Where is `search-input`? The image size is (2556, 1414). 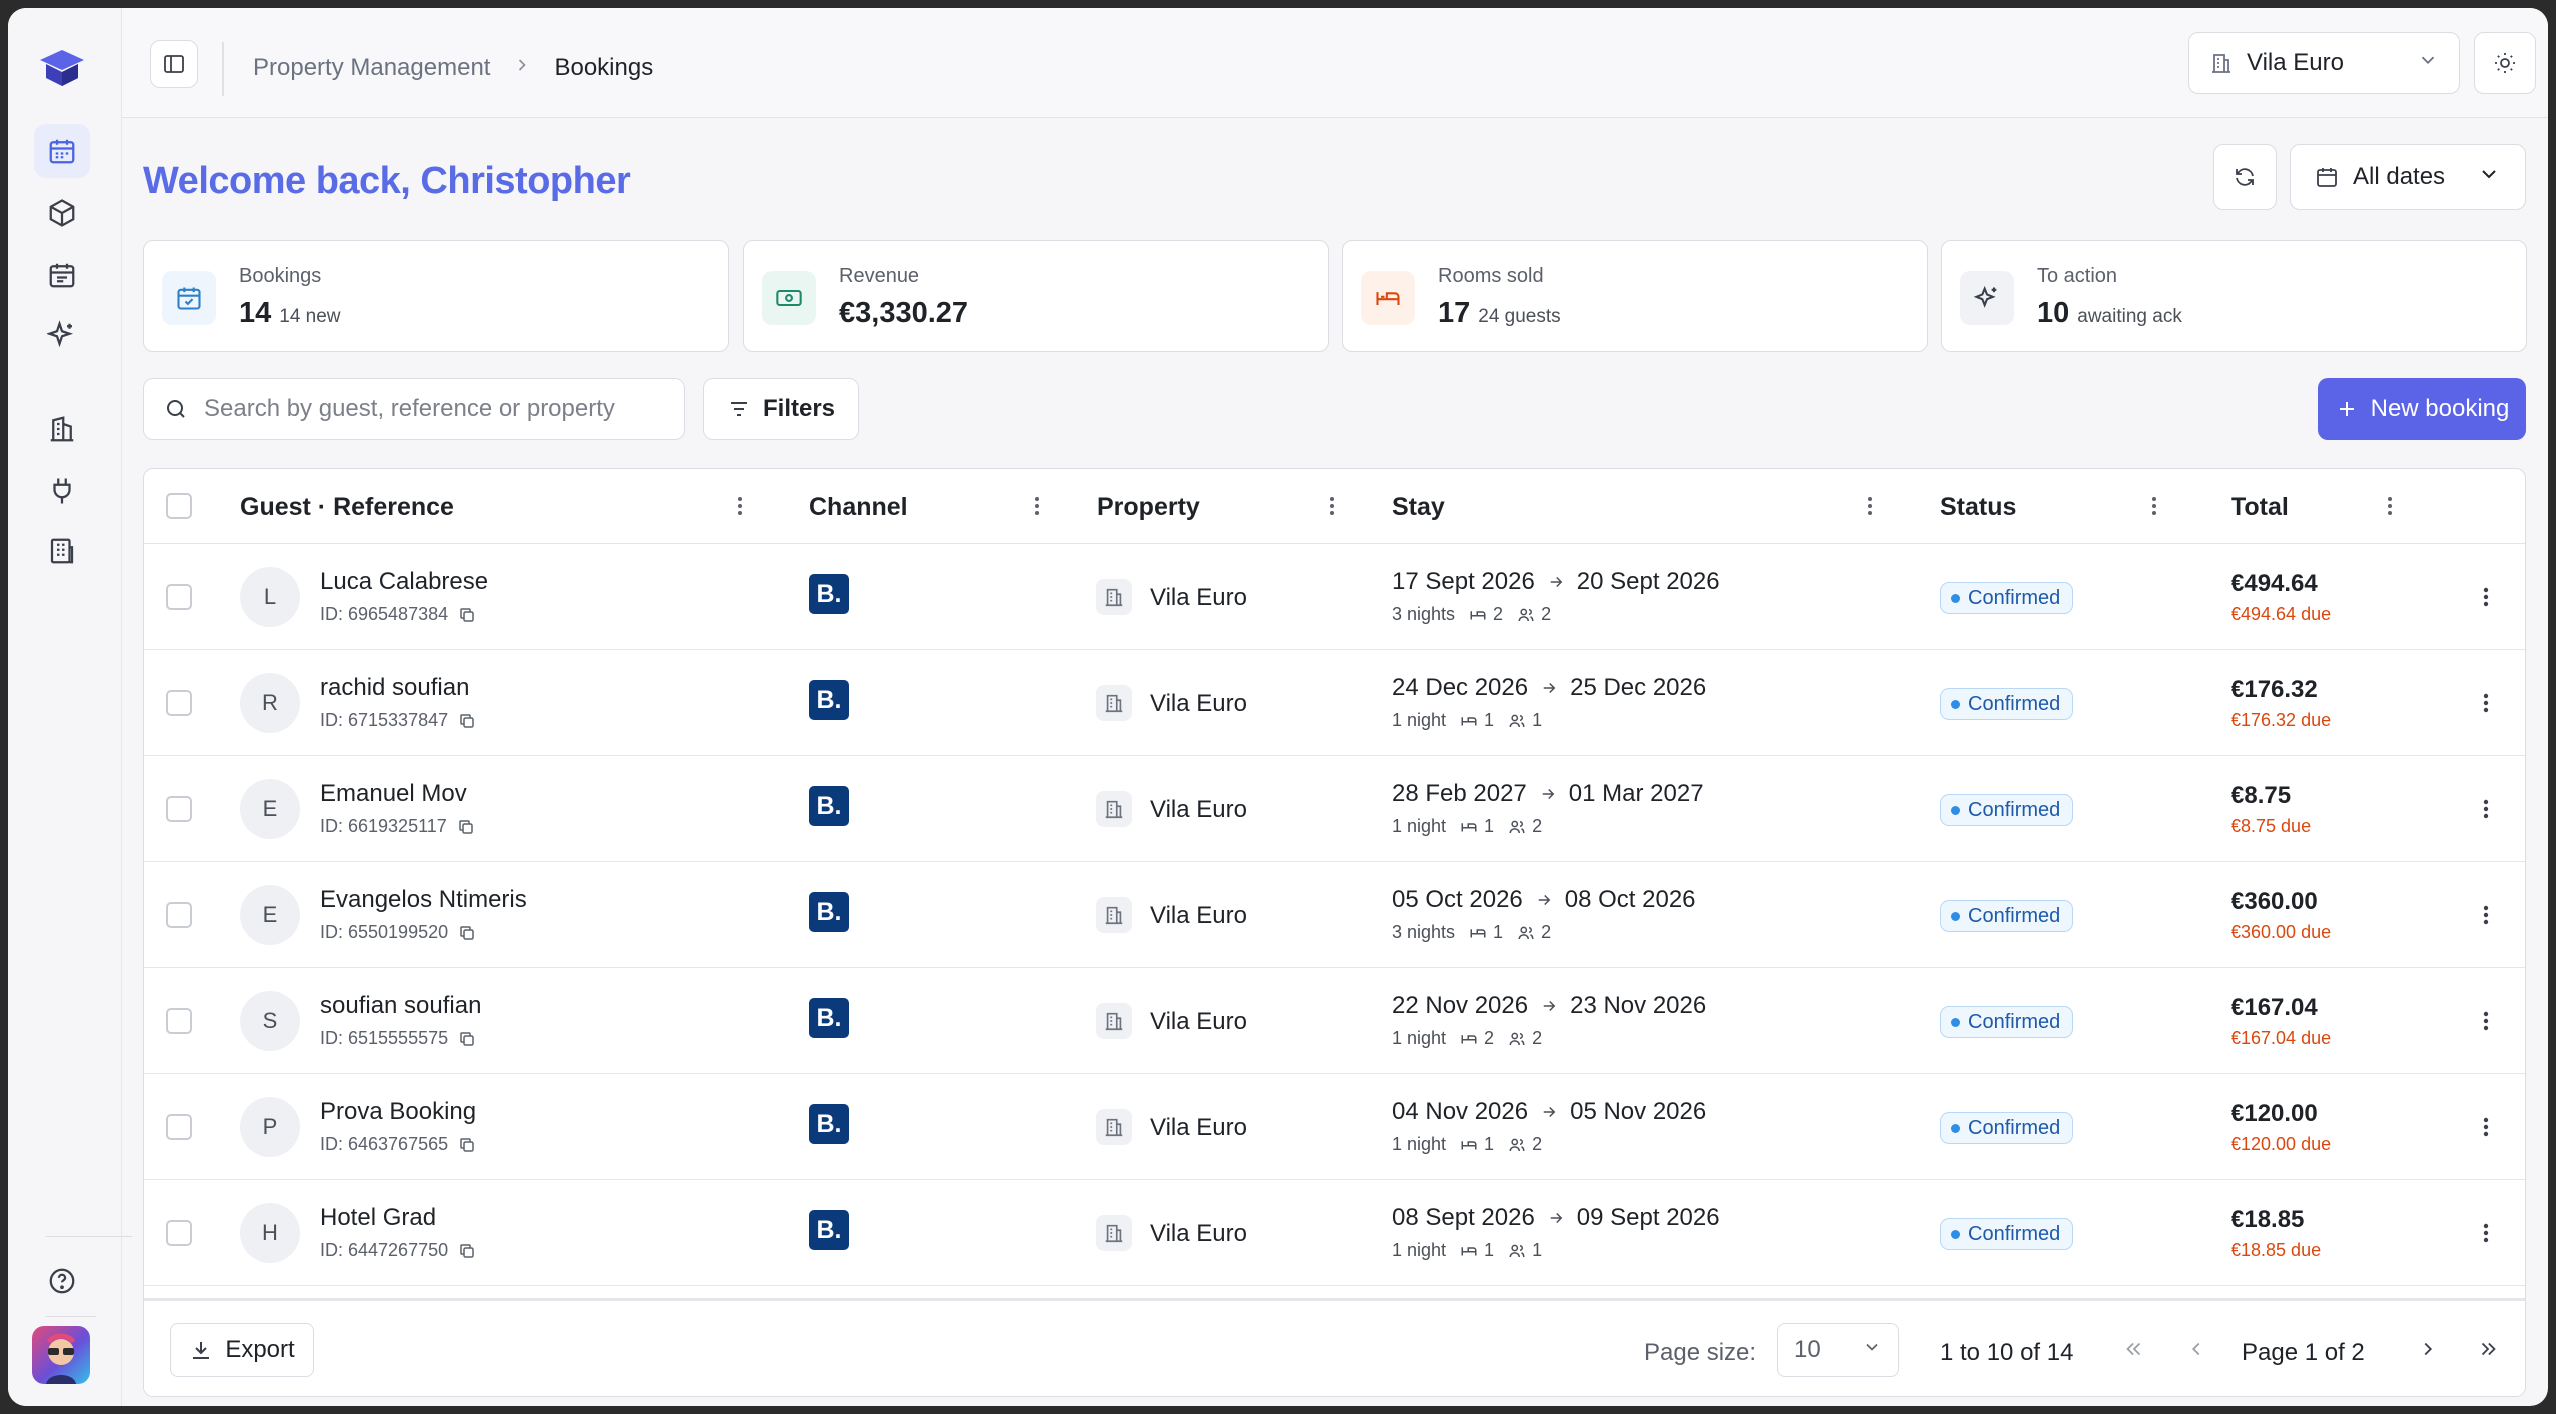 search-input is located at coordinates (424, 409).